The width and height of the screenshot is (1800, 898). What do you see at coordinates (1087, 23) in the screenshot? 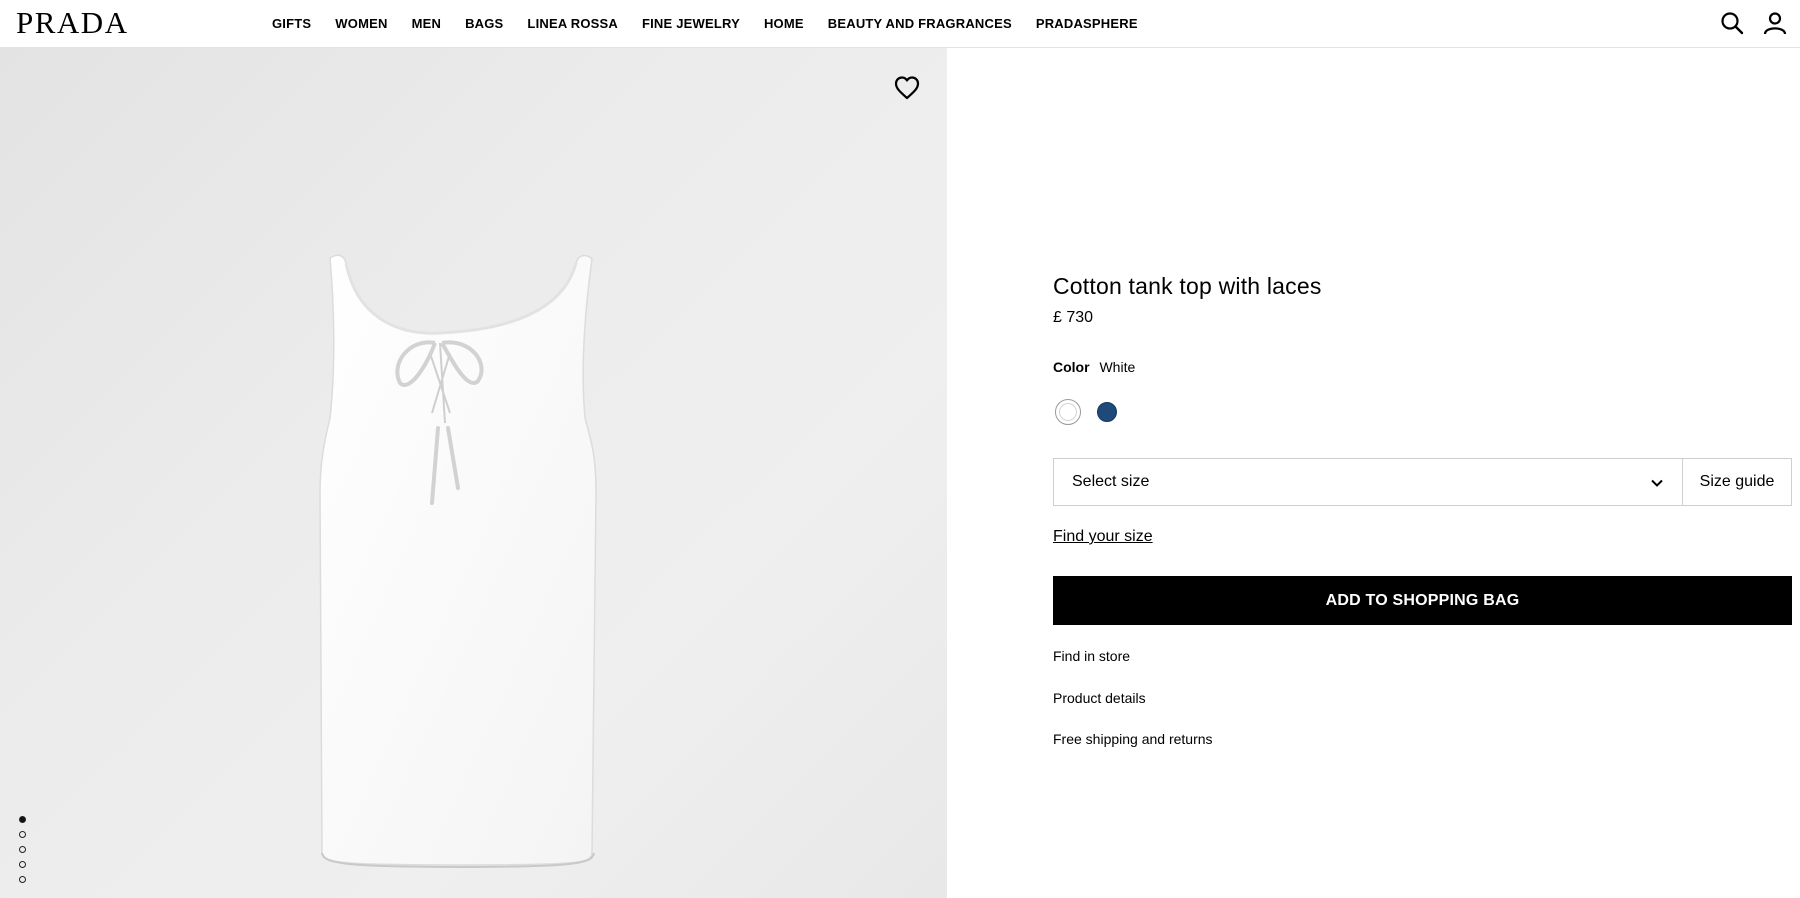
I see `nav-item-pradasphere: PRADASPHERE` at bounding box center [1087, 23].